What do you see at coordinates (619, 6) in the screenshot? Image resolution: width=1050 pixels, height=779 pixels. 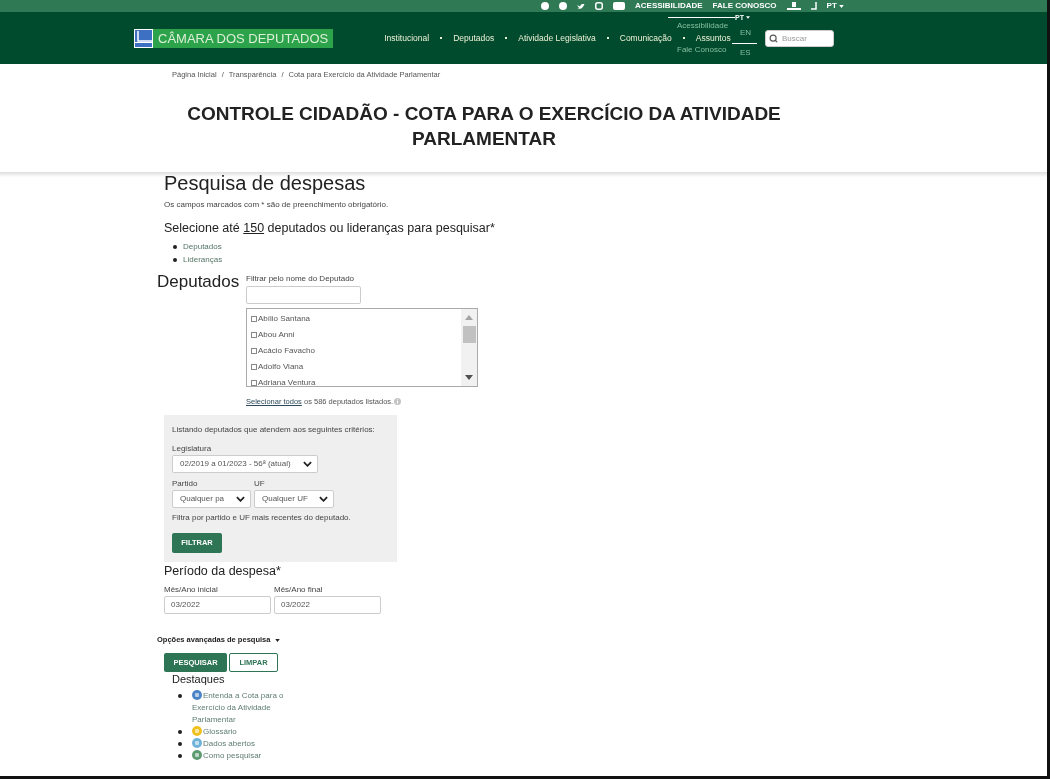 I see `rounded-rectangle-icon` at bounding box center [619, 6].